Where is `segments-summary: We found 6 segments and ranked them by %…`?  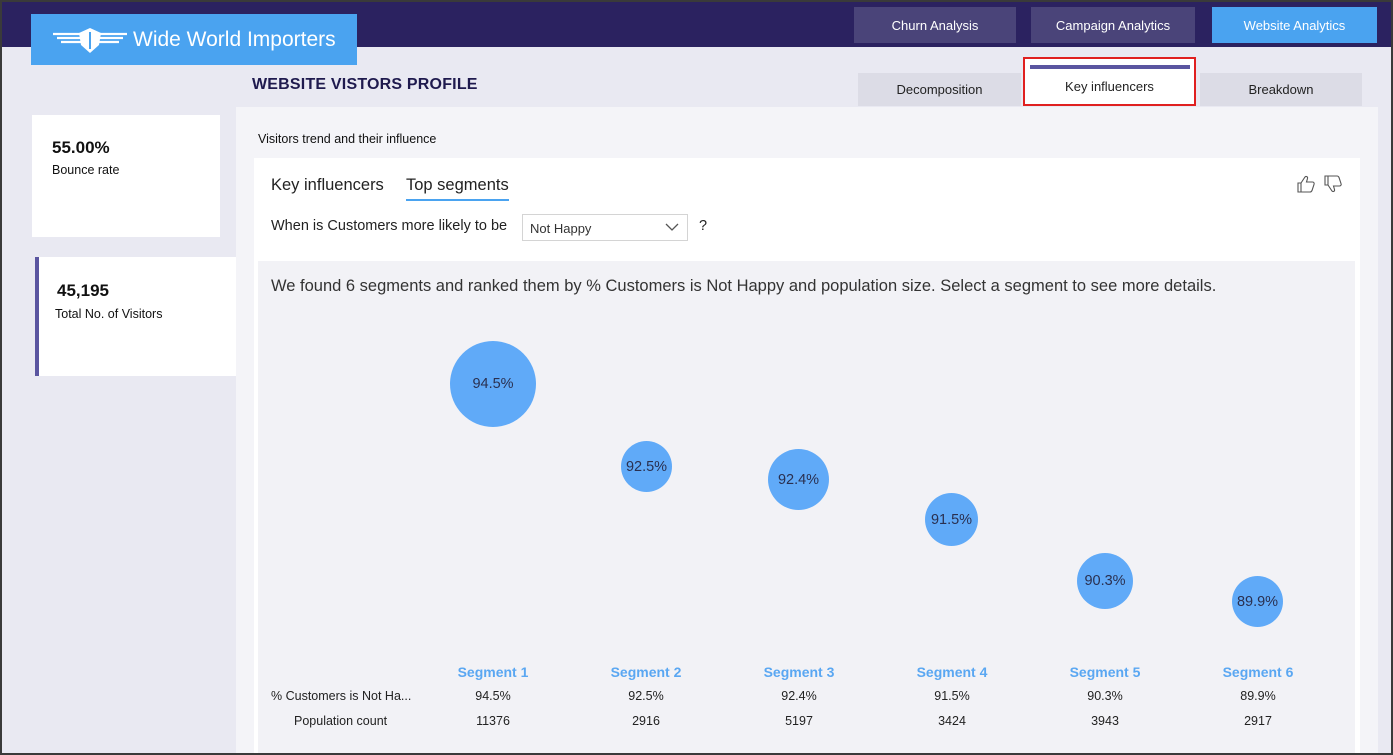 segments-summary: We found 6 segments and ranked them by %… is located at coordinates (744, 286).